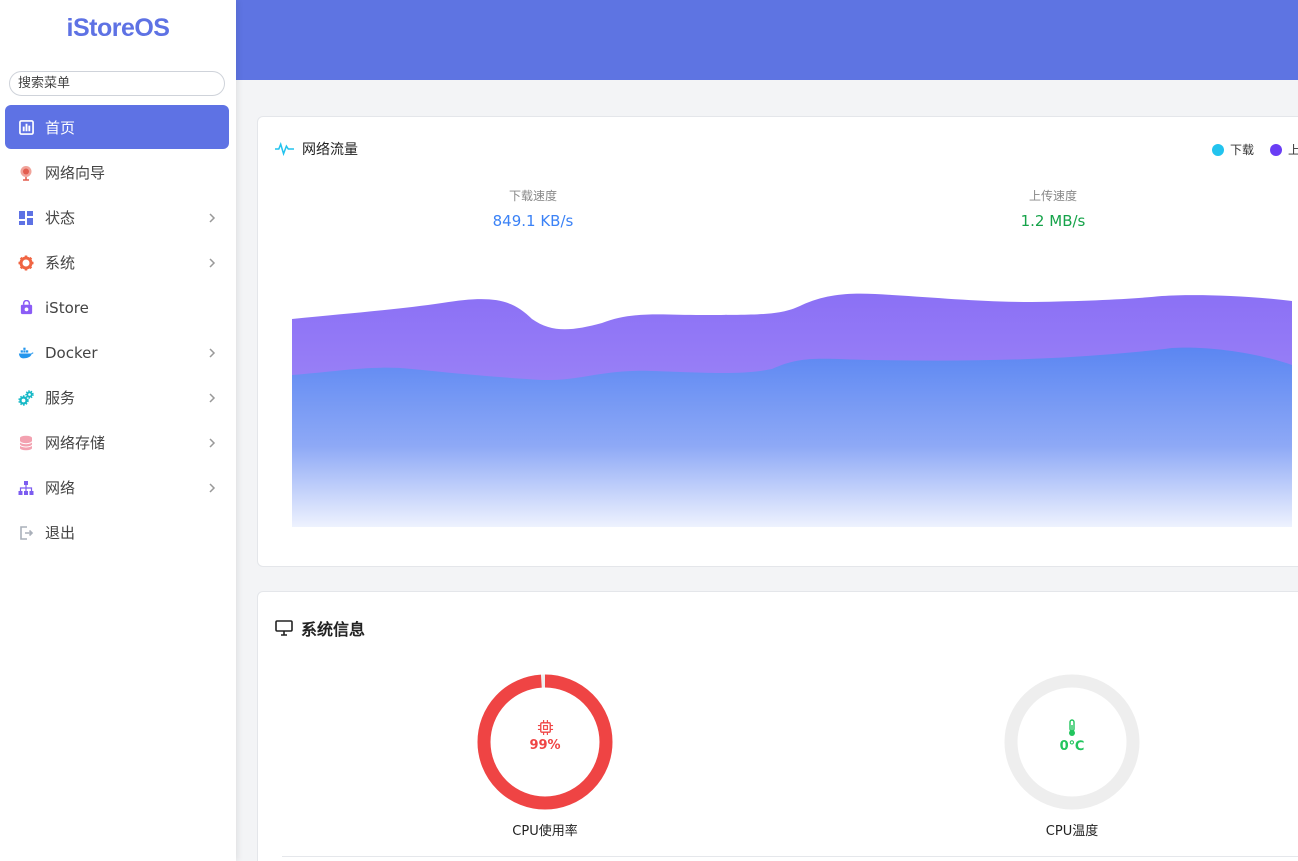 The height and width of the screenshot is (861, 1298). Describe the element at coordinates (60, 218) in the screenshot. I see `sidebar-item-label: 状态` at that location.